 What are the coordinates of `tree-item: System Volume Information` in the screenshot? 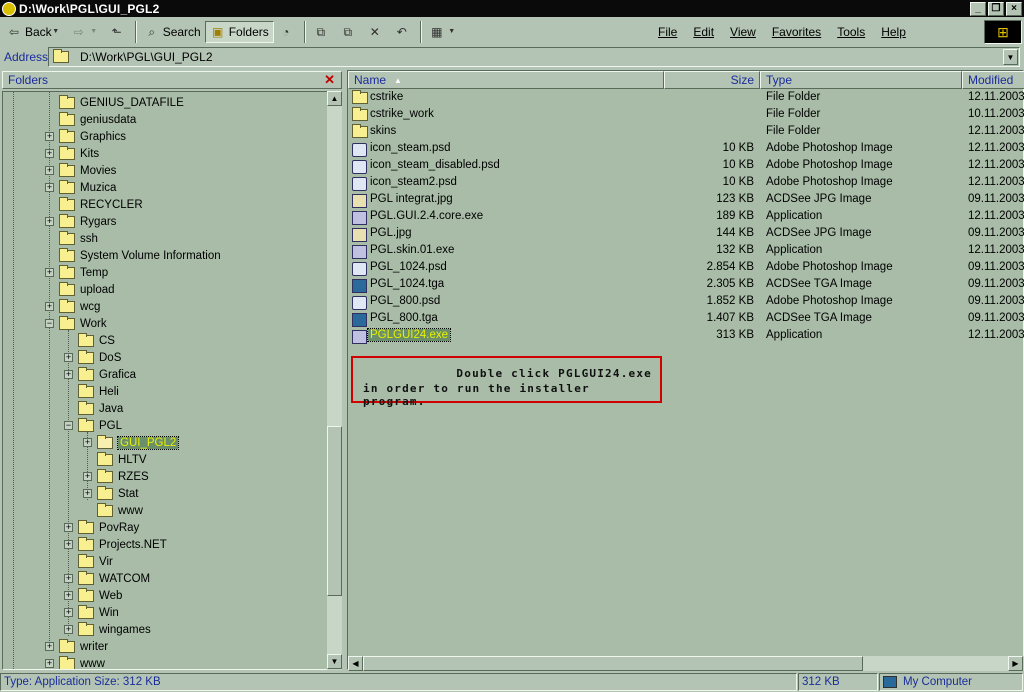 It's located at (140, 255).